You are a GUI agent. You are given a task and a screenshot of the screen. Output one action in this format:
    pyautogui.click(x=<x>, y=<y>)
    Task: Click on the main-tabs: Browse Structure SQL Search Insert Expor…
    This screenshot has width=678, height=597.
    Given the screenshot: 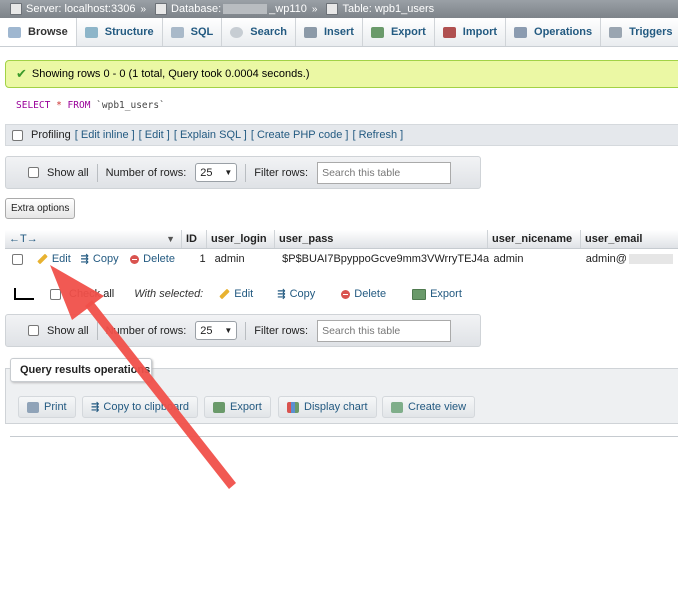 What is the action you would take?
    pyautogui.click(x=339, y=32)
    